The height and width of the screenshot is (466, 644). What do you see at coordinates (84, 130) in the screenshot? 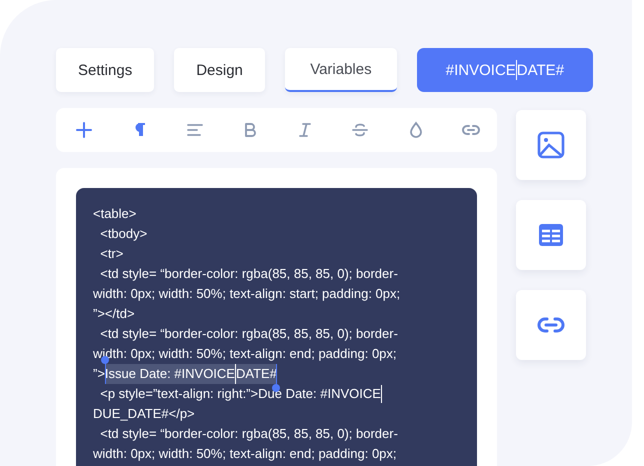
I see `add-icon` at bounding box center [84, 130].